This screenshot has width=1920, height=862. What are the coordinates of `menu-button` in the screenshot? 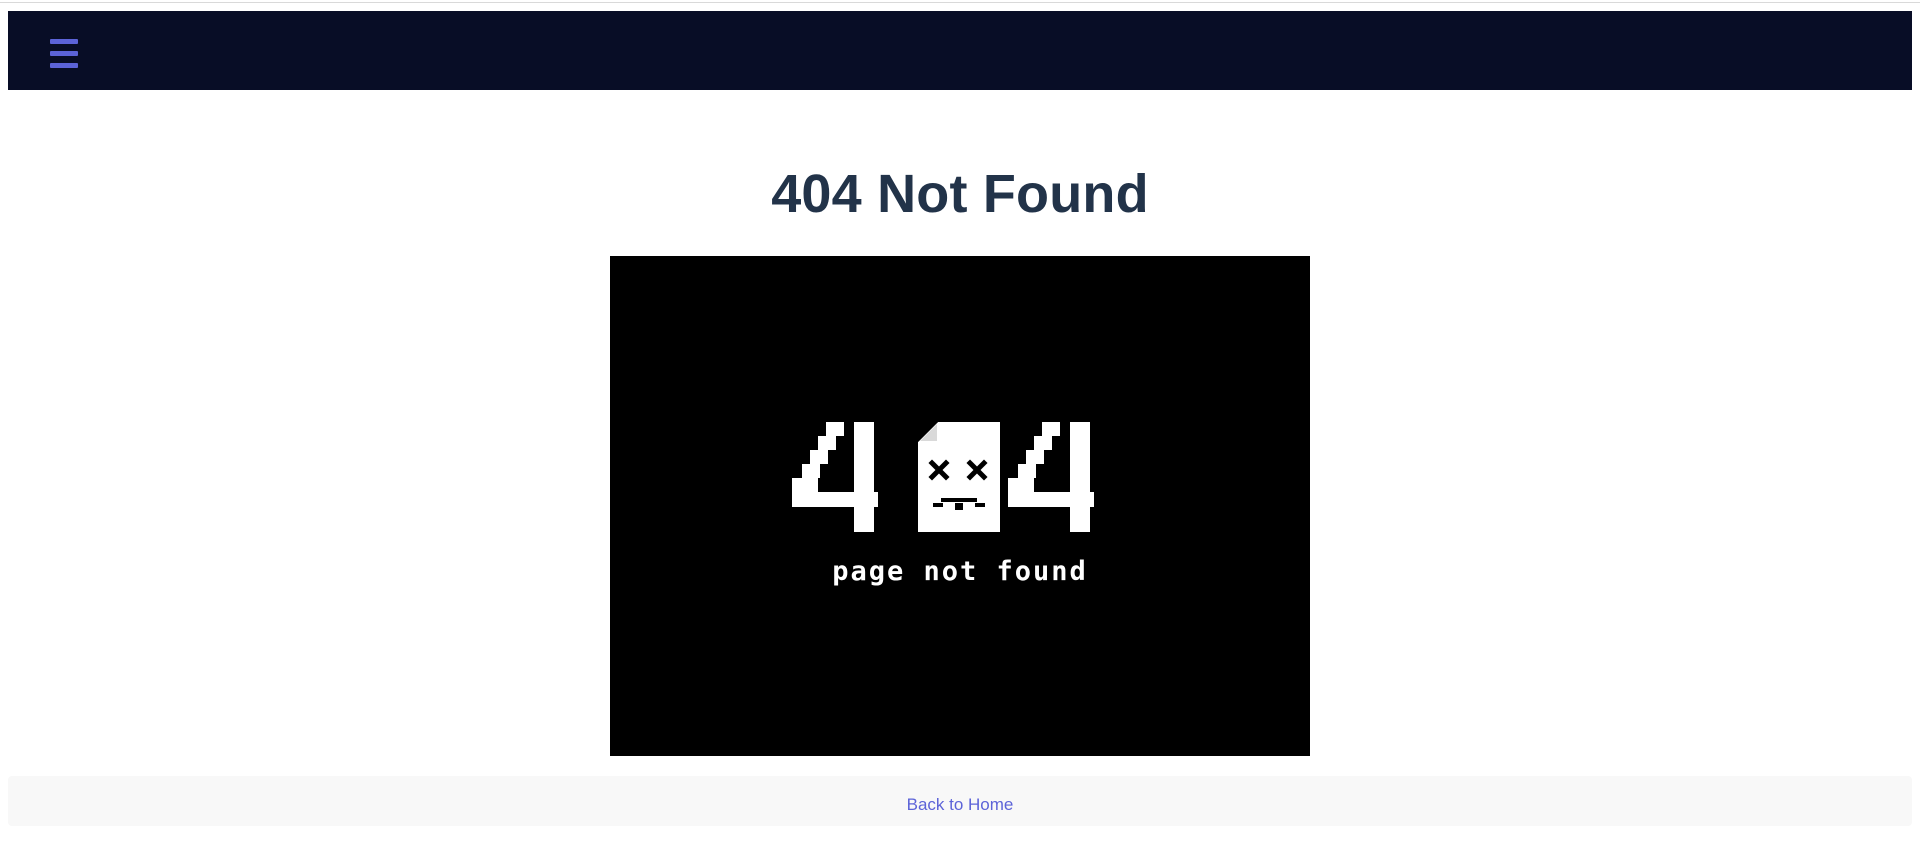 It's located at (63, 54).